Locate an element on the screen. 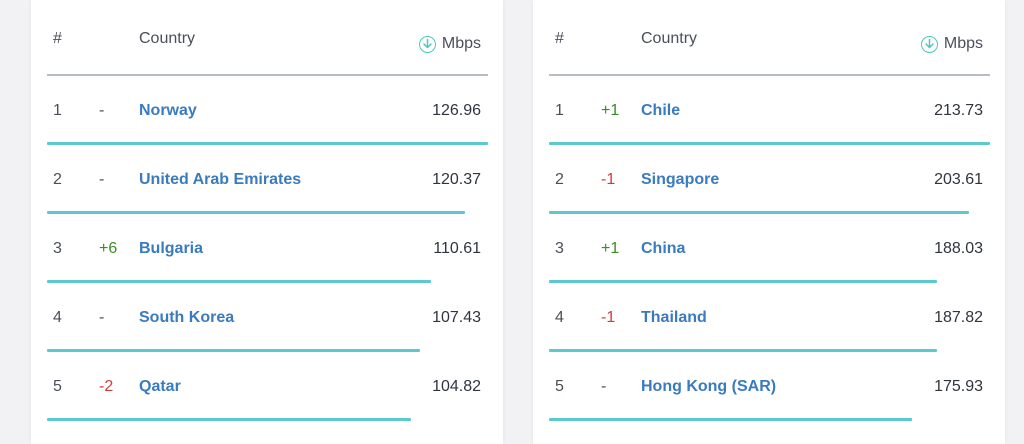 This screenshot has height=444, width=1024. speed-value: 187.82 is located at coordinates (958, 317).